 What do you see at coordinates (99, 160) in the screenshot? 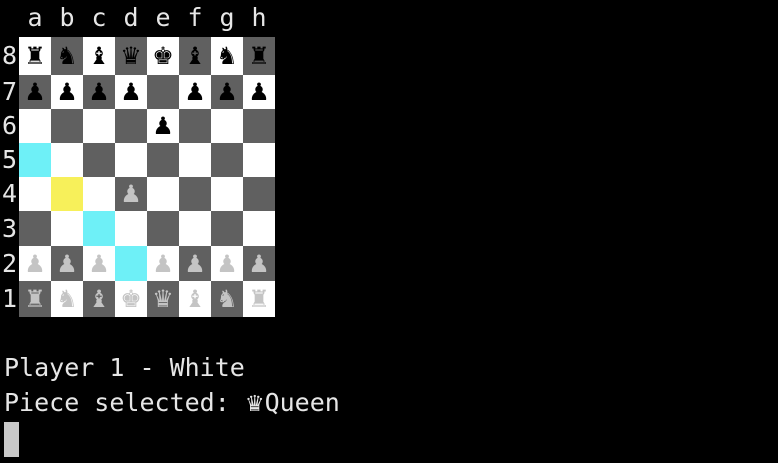
I see `square-c5` at bounding box center [99, 160].